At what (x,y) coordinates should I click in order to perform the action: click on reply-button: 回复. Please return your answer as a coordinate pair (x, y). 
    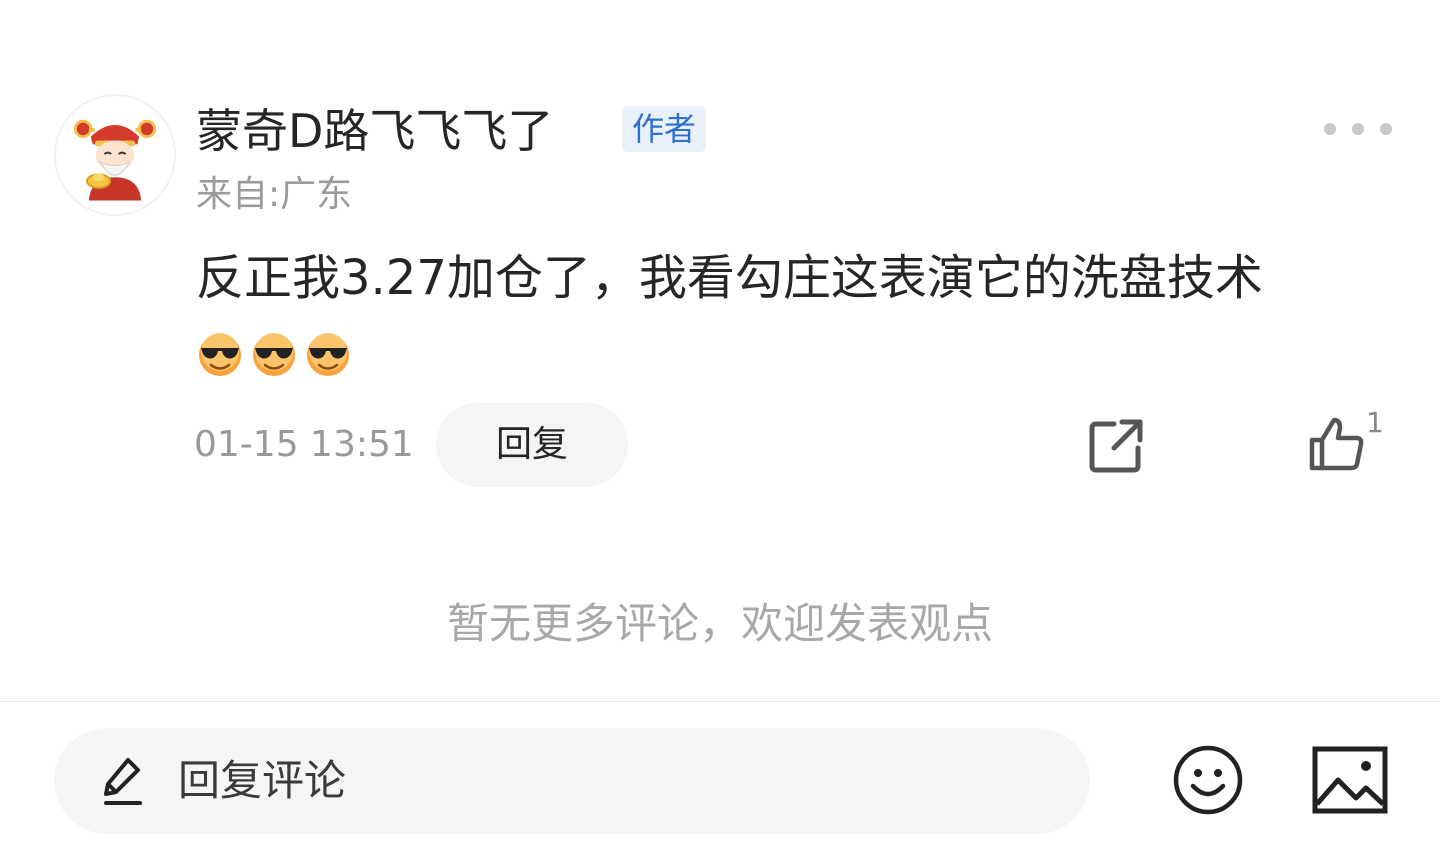
    Looking at the image, I should click on (532, 445).